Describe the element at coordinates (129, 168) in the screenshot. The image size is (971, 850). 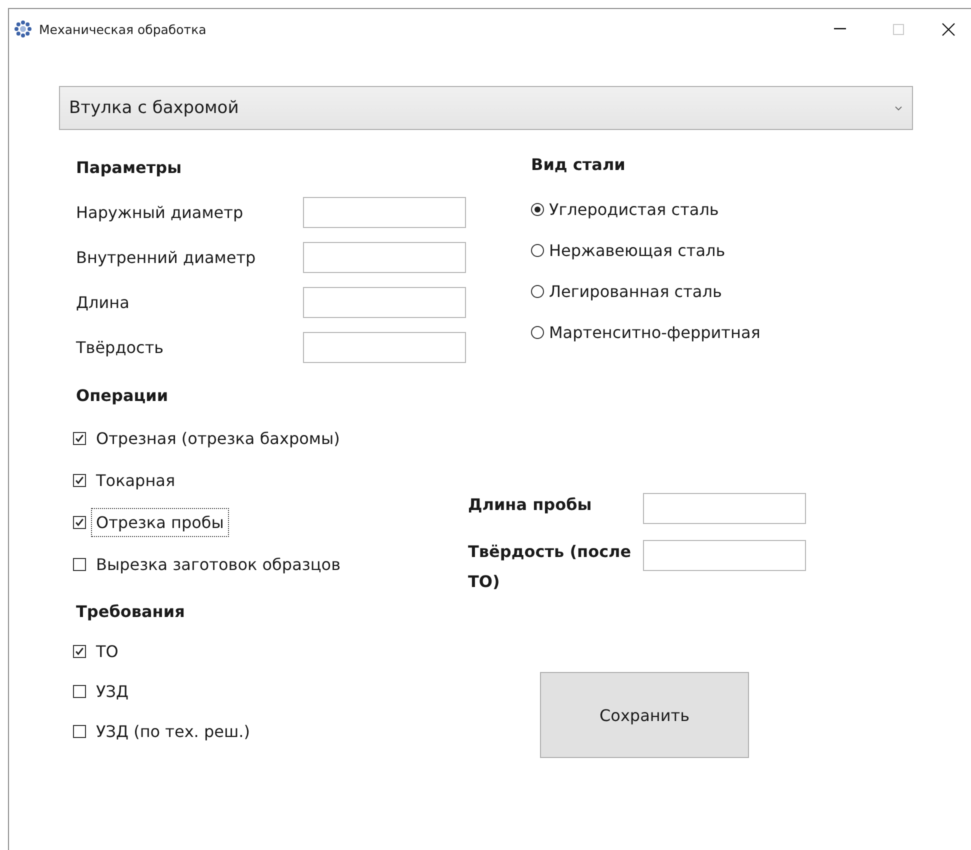
I see `section-heading: Параметры` at that location.